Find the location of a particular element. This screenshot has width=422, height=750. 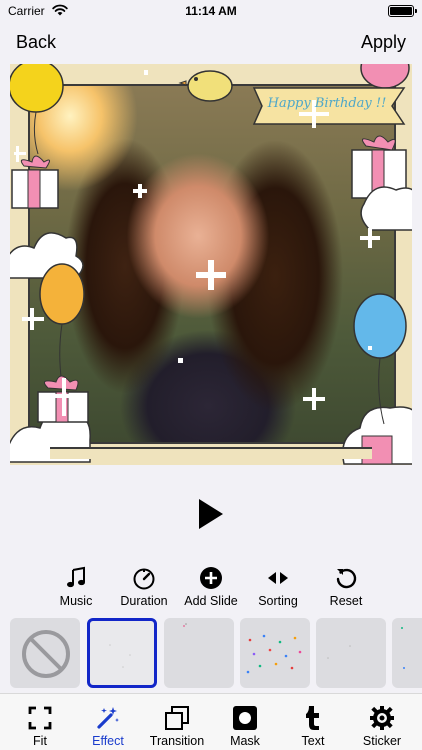

reset-tool: Reset is located at coordinates (346, 587).